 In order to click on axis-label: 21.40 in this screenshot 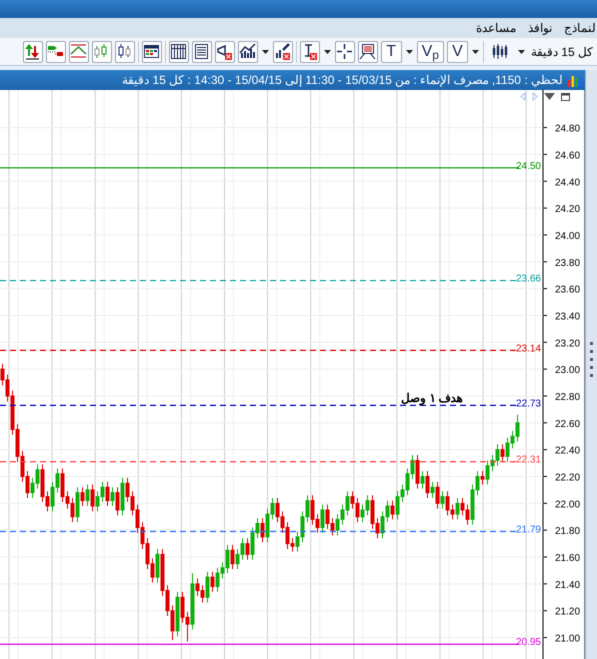, I will do `click(567, 585)`.